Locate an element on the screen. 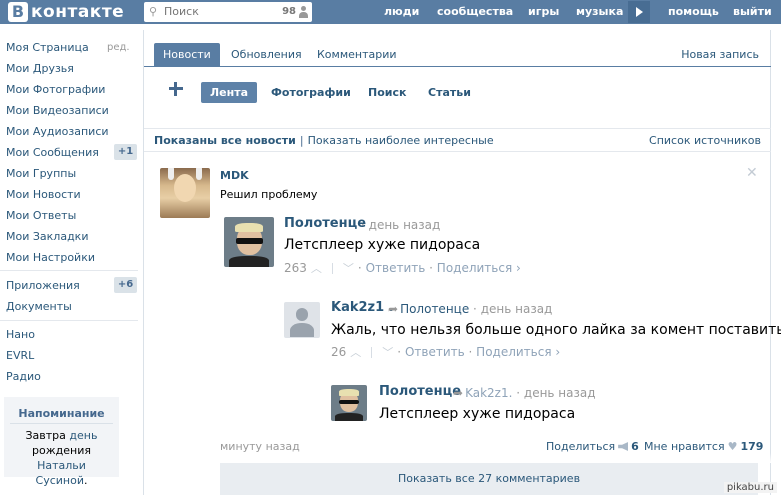  feed-subtabs: Лента Фотографии Поиск Статьи is located at coordinates (457, 93).